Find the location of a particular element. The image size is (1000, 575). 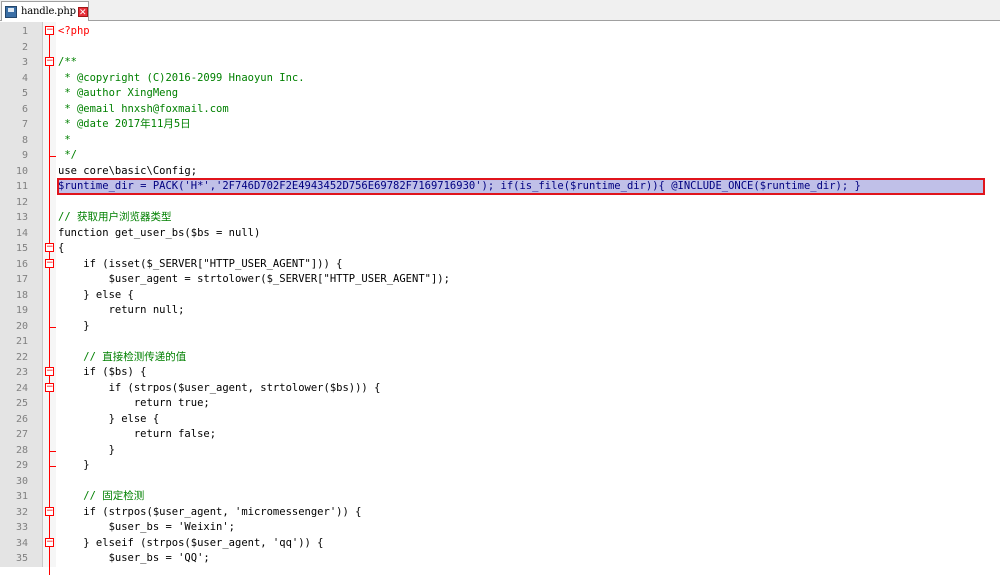

line-number: 1 is located at coordinates (24, 31).